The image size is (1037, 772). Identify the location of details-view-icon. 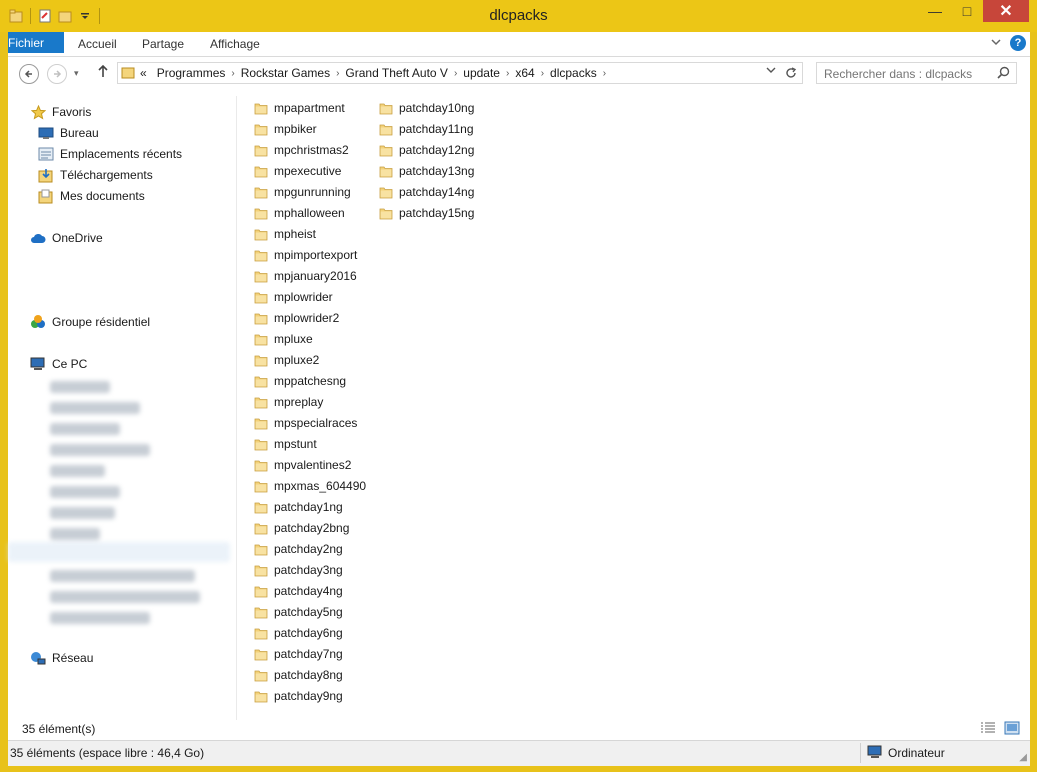
(988, 728).